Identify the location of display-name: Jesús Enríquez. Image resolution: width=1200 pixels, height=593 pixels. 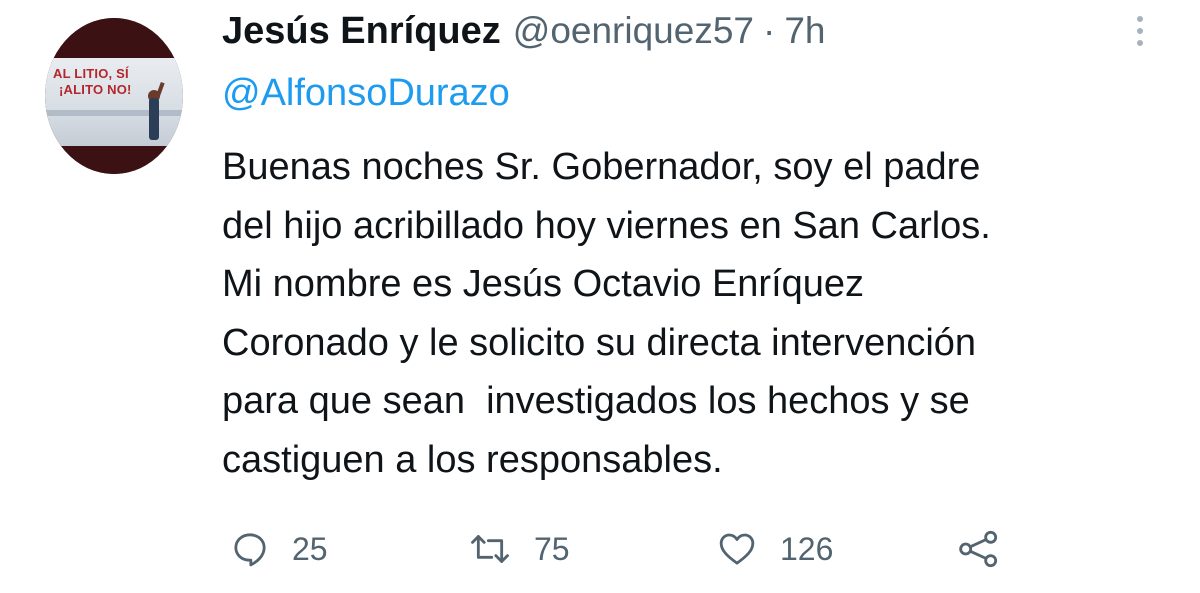
(361, 31).